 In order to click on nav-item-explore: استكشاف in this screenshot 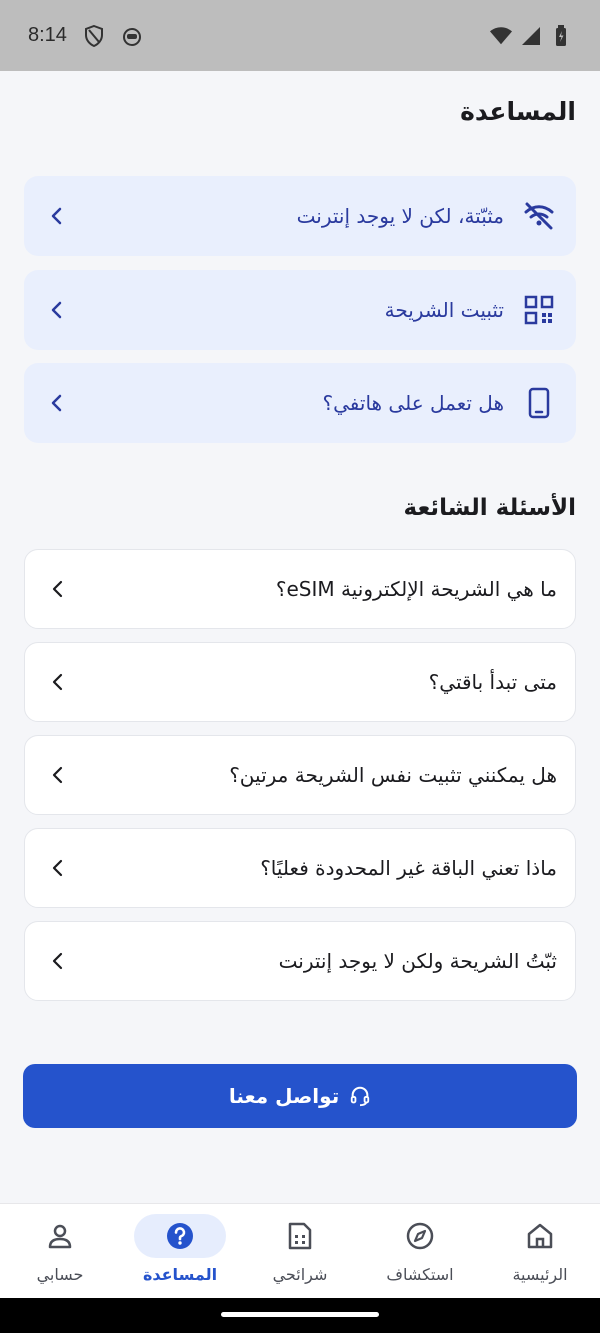, I will do `click(420, 1251)`.